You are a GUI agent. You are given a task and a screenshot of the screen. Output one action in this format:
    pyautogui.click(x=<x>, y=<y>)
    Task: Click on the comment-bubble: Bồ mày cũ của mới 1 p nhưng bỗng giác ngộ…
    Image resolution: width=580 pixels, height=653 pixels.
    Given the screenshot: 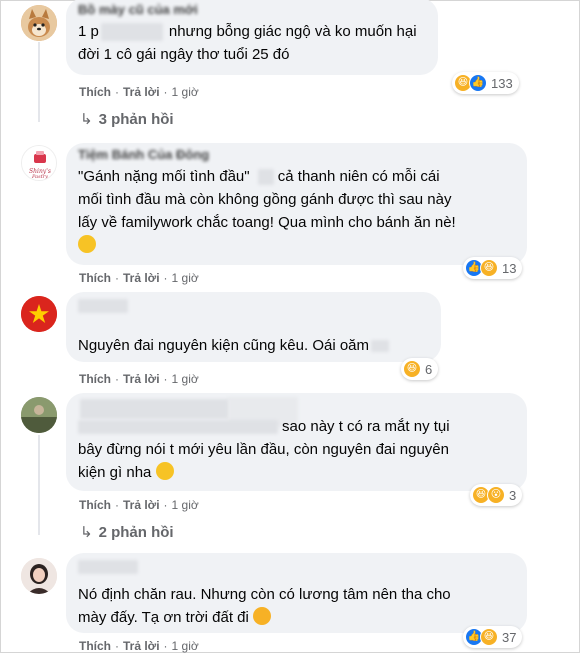 What is the action you would take?
    pyautogui.click(x=252, y=37)
    